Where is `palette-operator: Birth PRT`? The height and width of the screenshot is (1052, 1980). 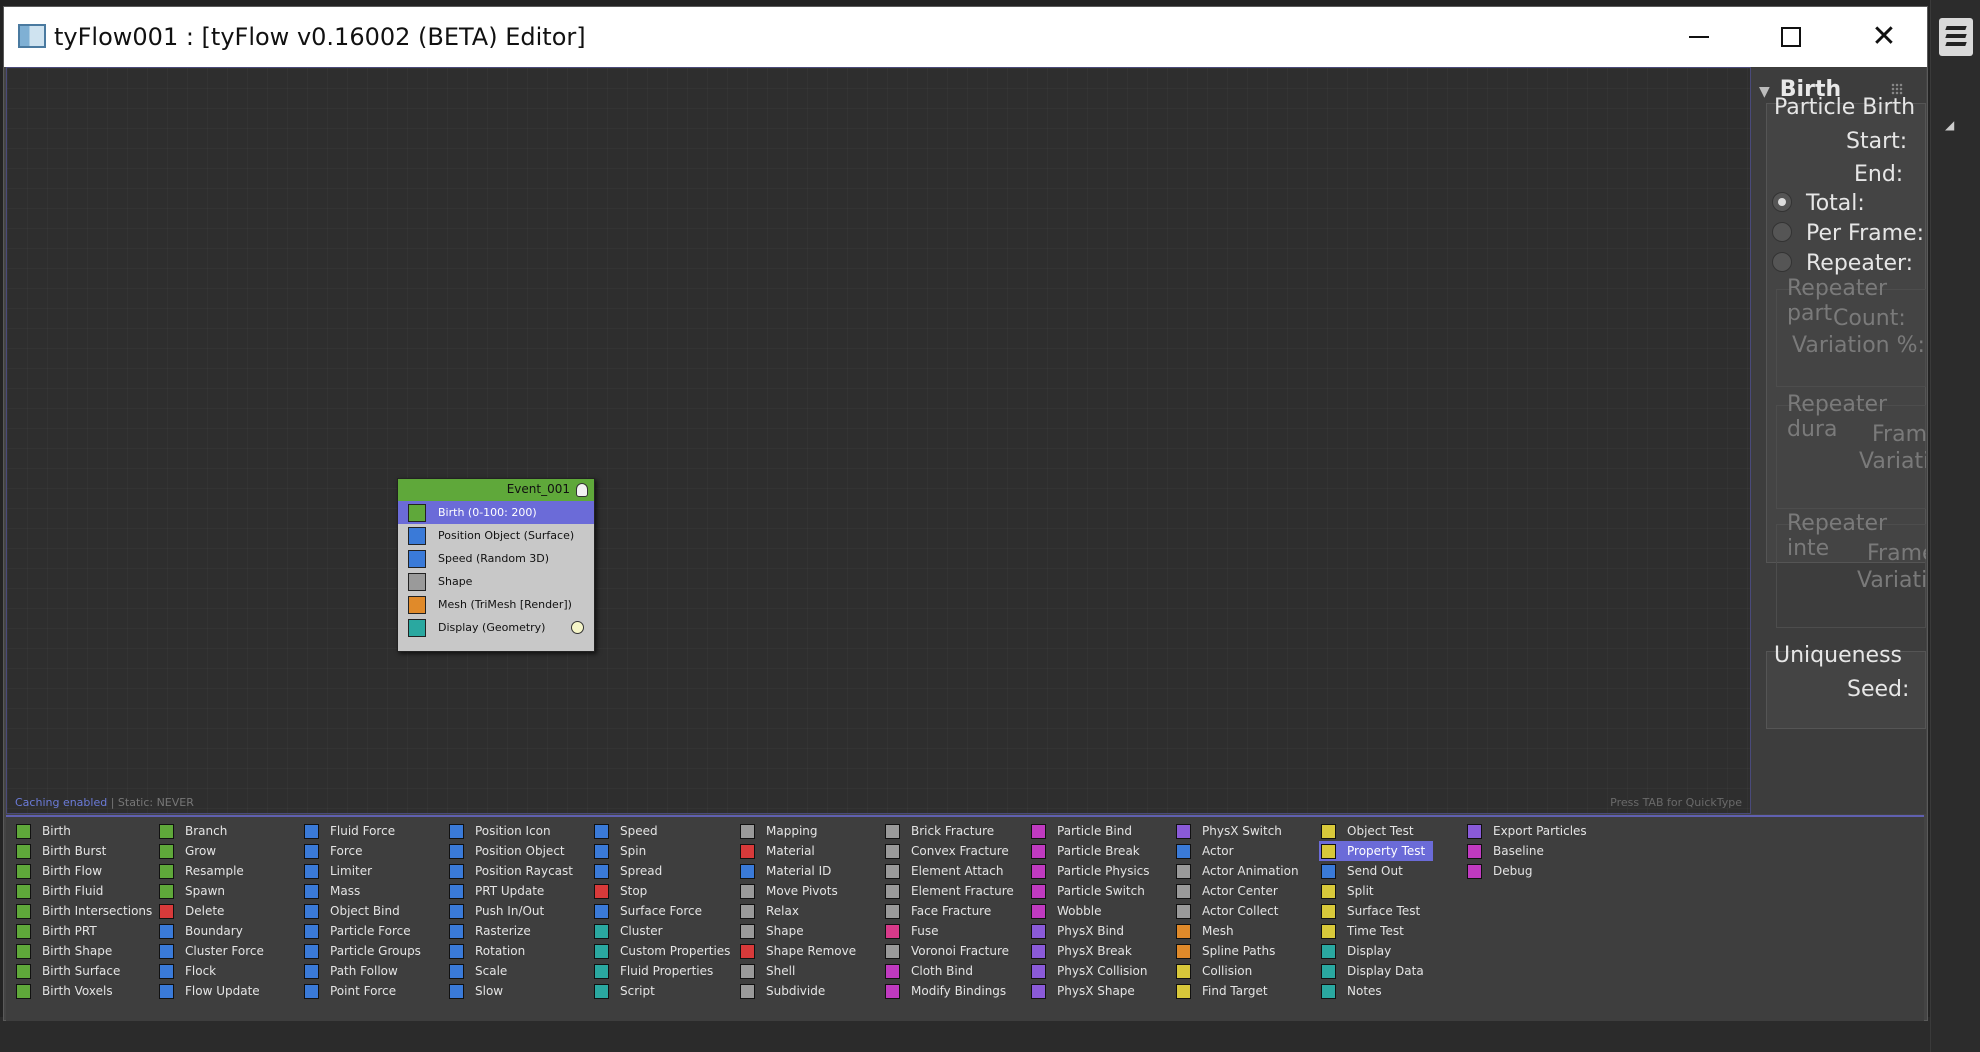 palette-operator: Birth PRT is located at coordinates (87, 931).